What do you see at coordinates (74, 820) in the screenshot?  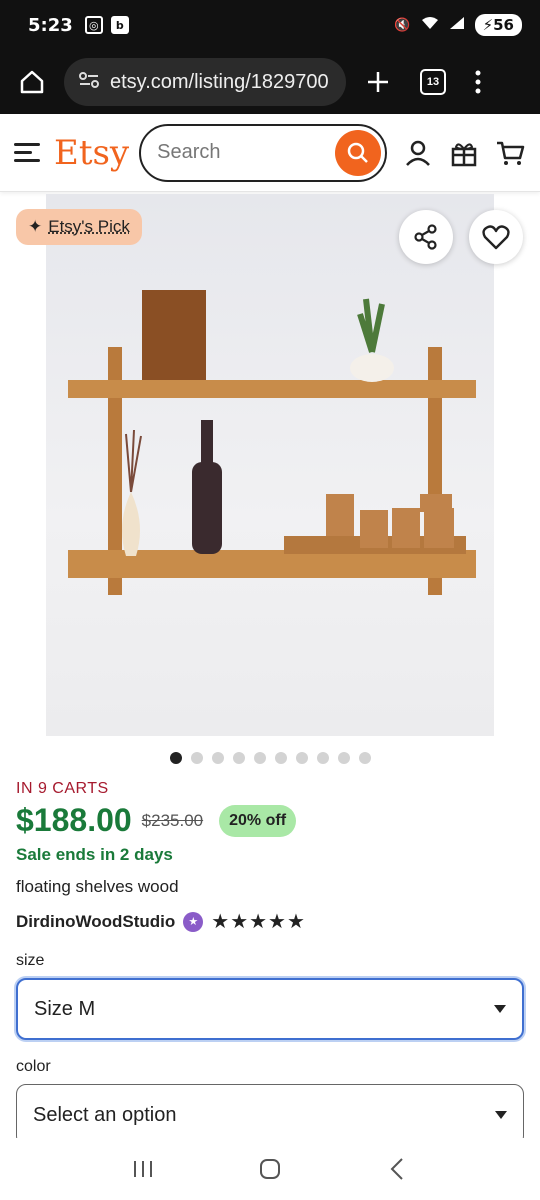 I see `sale-price: $188.00` at bounding box center [74, 820].